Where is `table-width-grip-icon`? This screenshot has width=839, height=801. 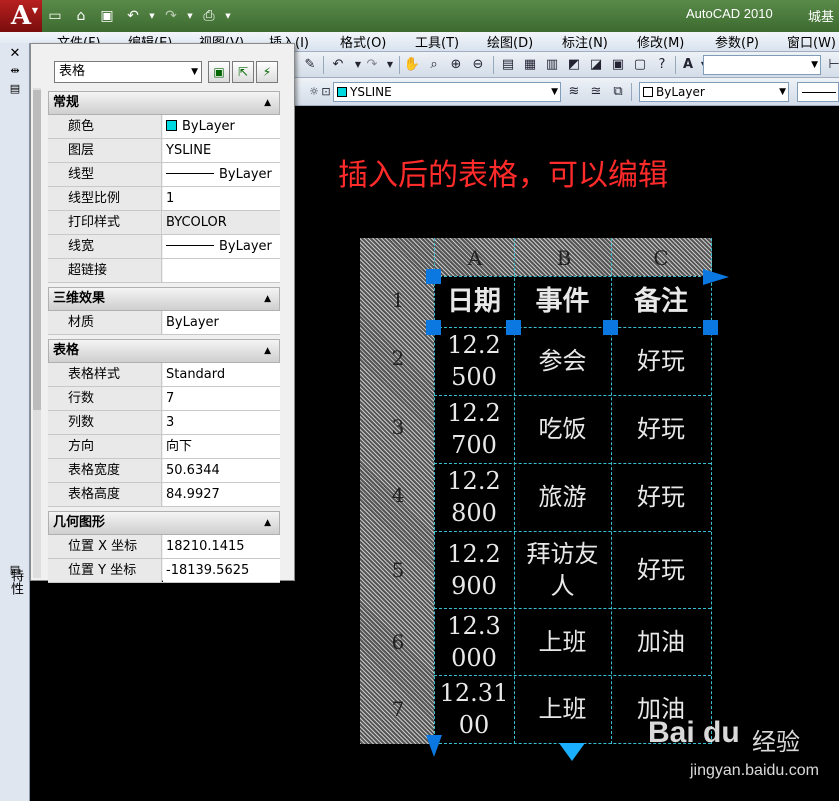
table-width-grip-icon is located at coordinates (716, 277).